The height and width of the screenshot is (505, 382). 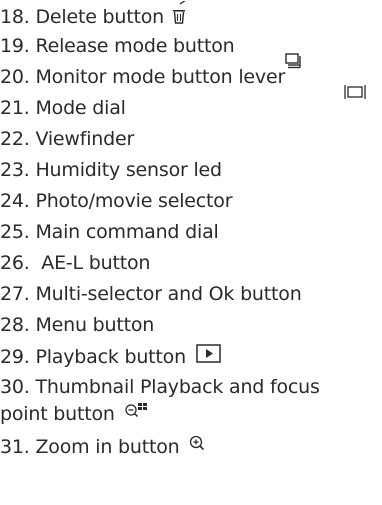 I want to click on item-label: 29. Playback button, so click(x=93, y=357).